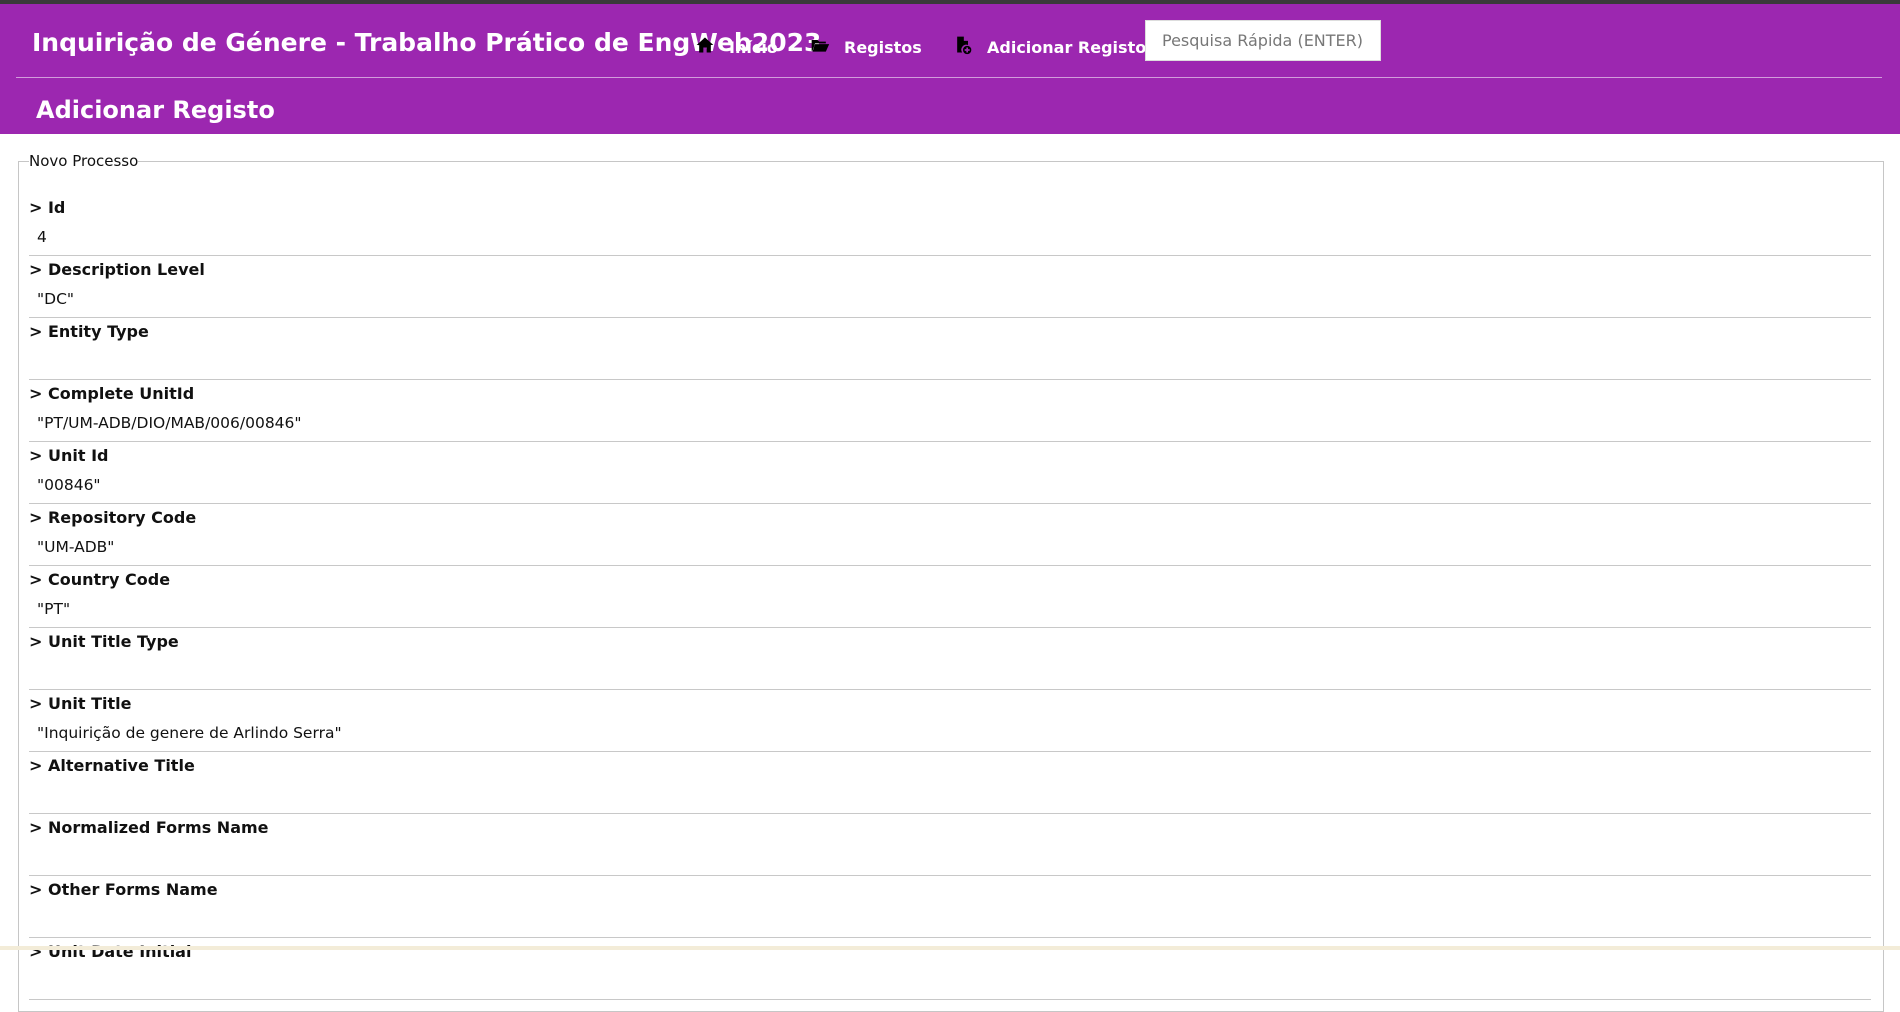 This screenshot has height=1012, width=1900. What do you see at coordinates (189, 733) in the screenshot?
I see `field-value: "Inquirição de genere de Arlindo Serra"` at bounding box center [189, 733].